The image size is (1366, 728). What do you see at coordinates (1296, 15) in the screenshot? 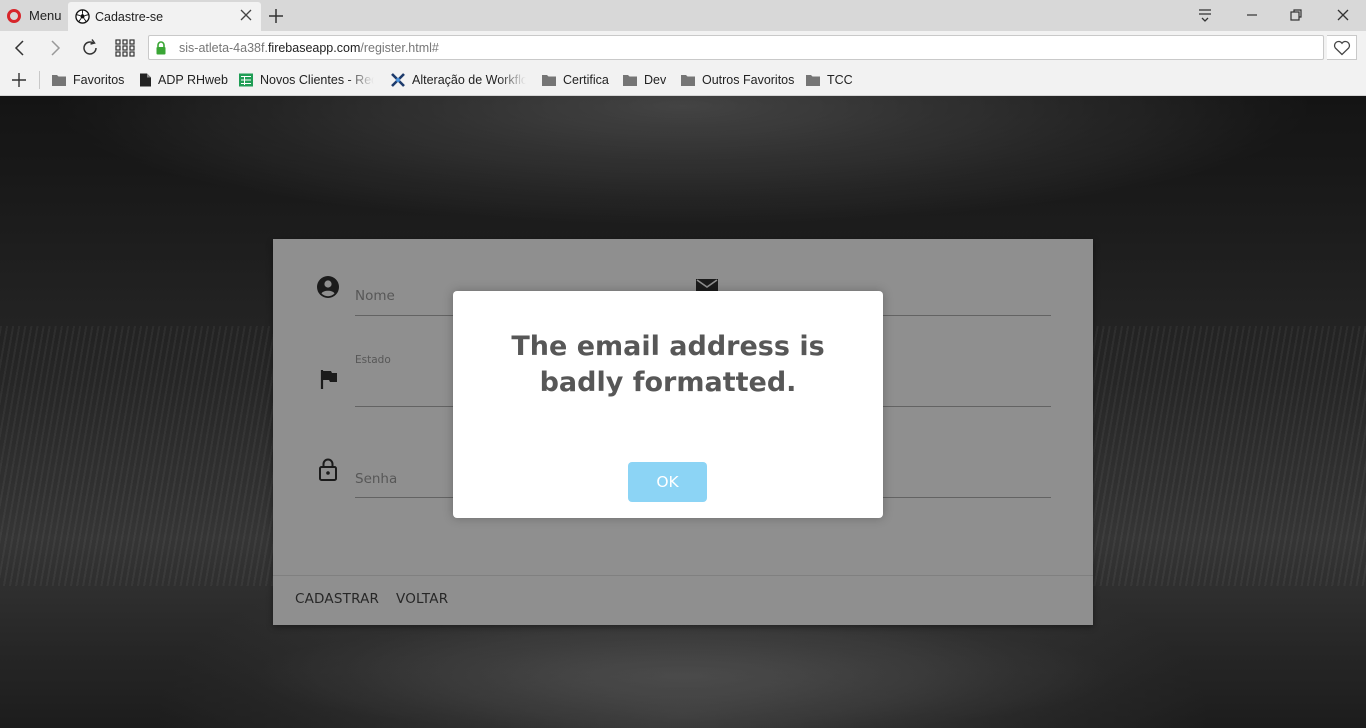
I see `restore-icon` at bounding box center [1296, 15].